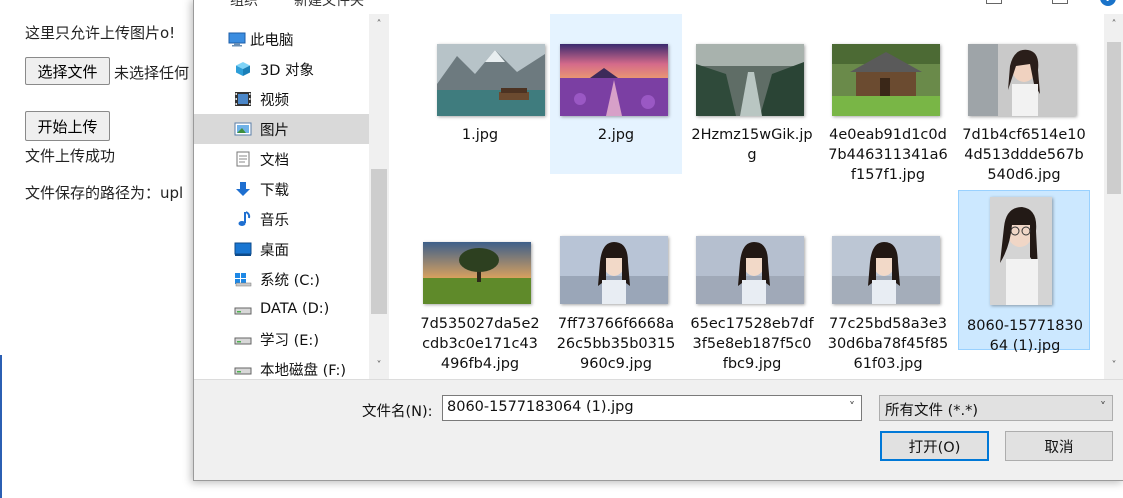  Describe the element at coordinates (616, 344) in the screenshot. I see `file-name-label: 7ff73766f6668a26c5bb35b0315960c9.jpg` at that location.